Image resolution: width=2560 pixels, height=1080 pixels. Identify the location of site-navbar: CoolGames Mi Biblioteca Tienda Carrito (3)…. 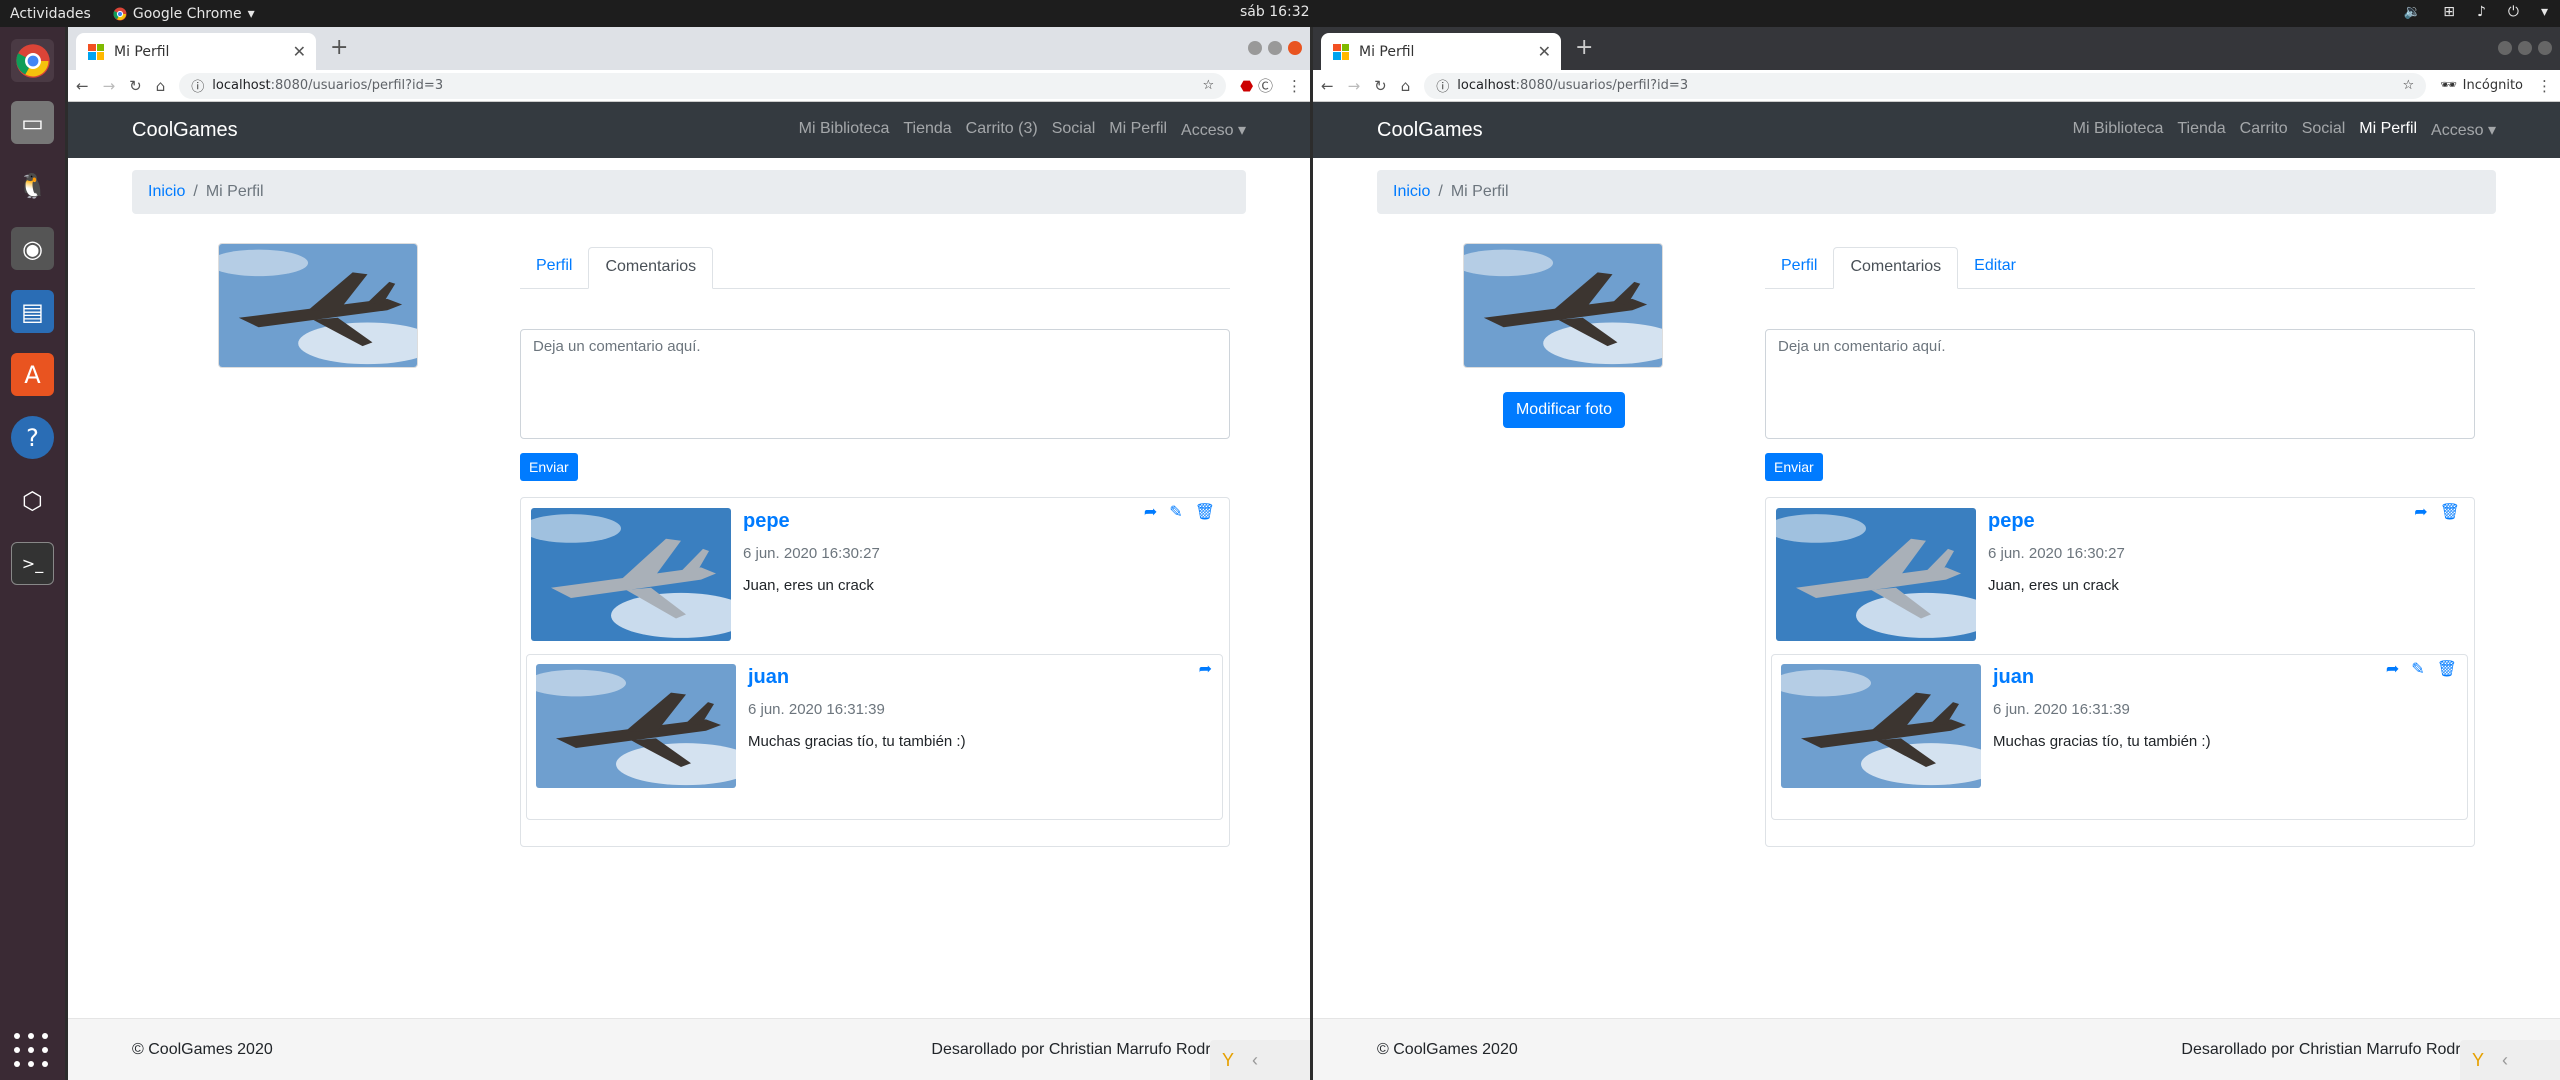
(689, 130).